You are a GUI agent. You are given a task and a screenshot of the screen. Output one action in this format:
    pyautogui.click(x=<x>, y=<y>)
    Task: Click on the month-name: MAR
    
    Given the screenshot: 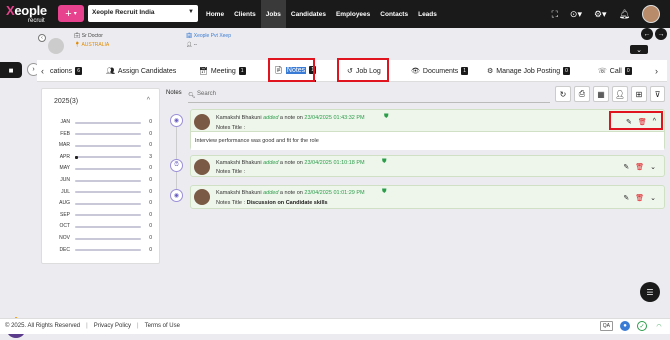 What is the action you would take?
    pyautogui.click(x=64, y=145)
    